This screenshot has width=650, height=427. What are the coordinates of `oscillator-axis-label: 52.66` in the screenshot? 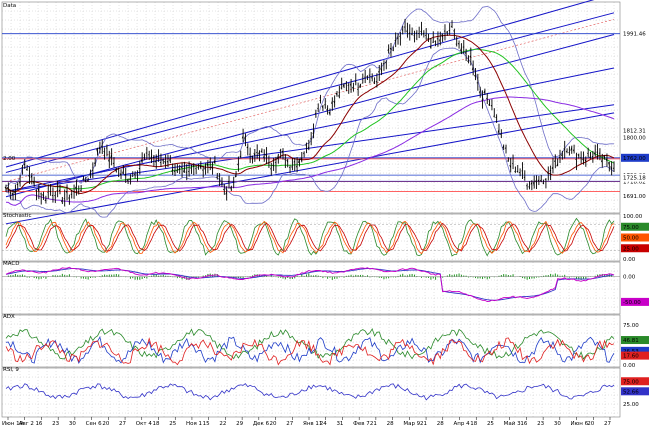 It's located at (635, 391).